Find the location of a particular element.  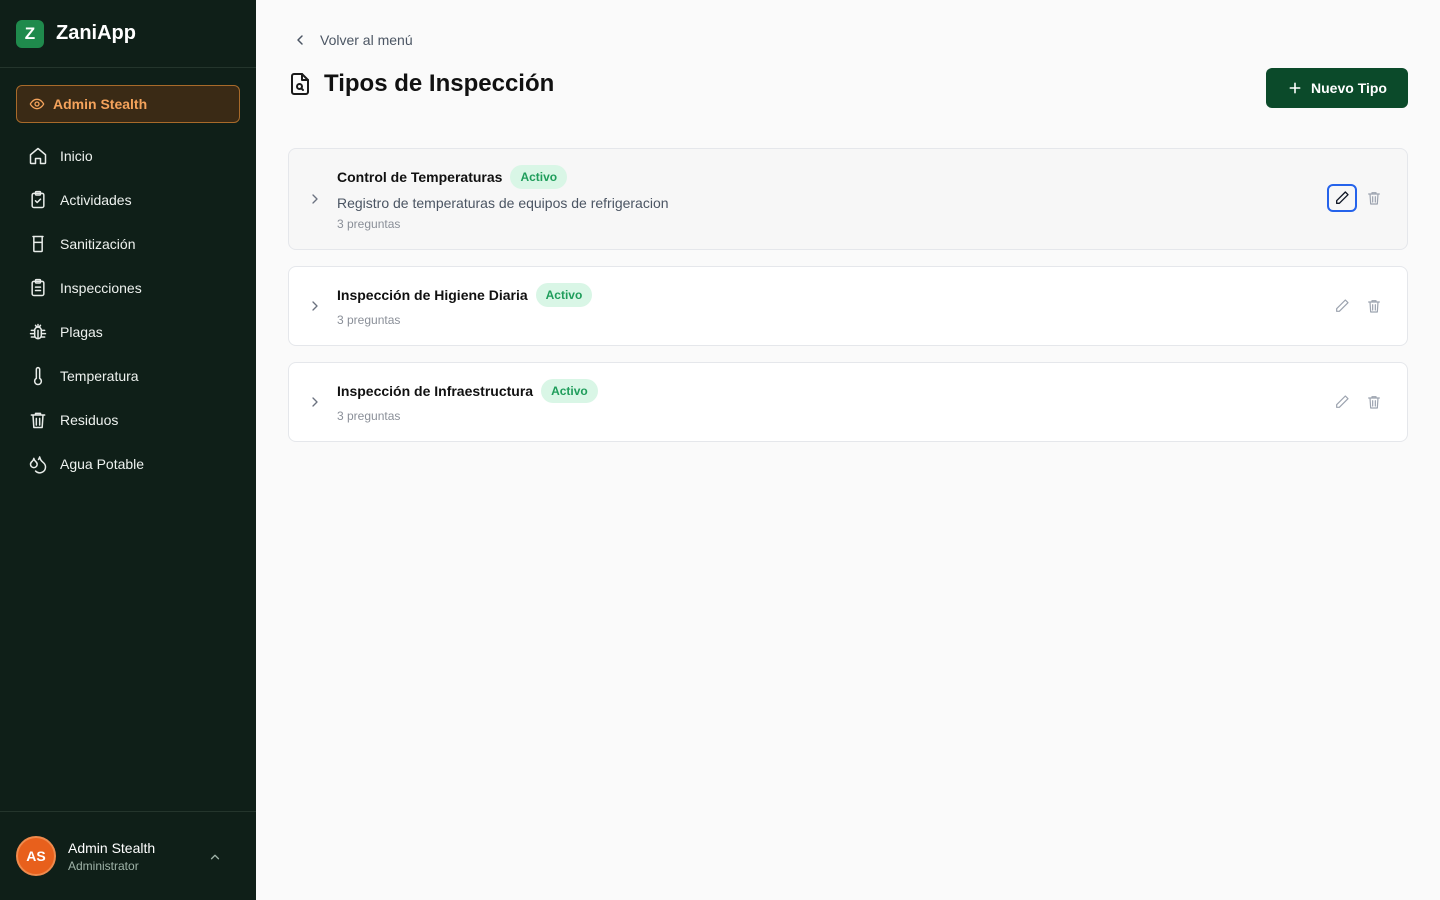

page-header: Tipos de Inspección is located at coordinates (421, 84).